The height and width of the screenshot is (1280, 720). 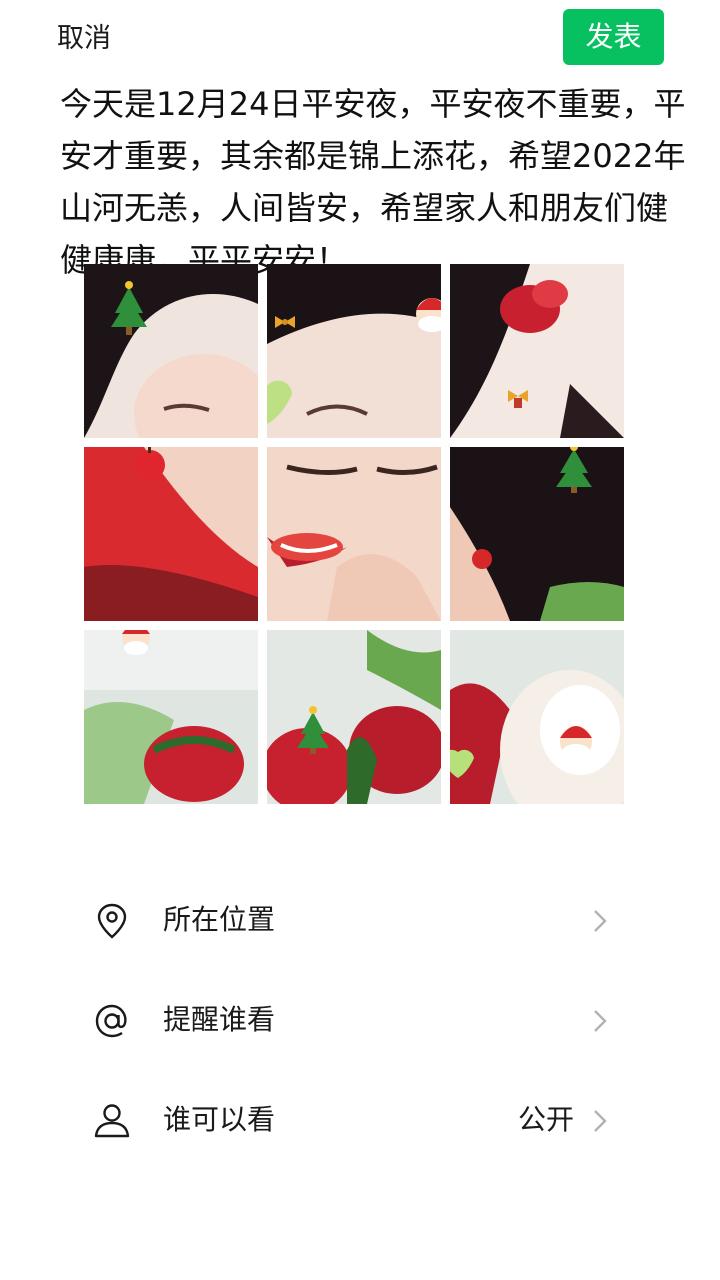 What do you see at coordinates (219, 1019) in the screenshot?
I see `mention-label: 提醒谁看` at bounding box center [219, 1019].